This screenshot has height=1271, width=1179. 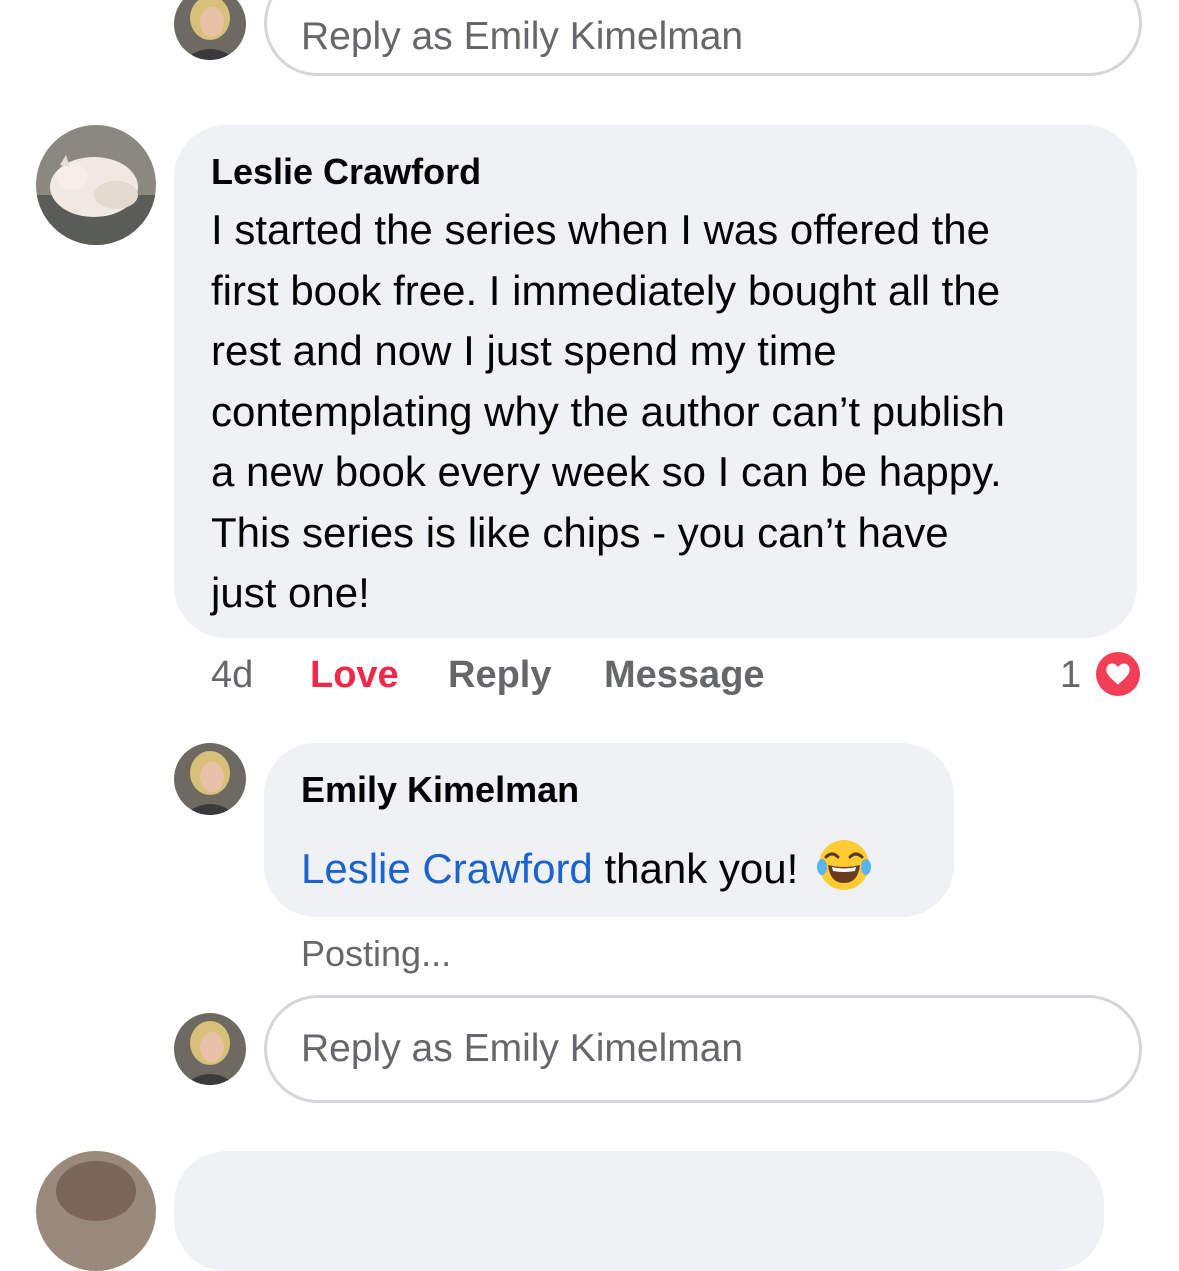 What do you see at coordinates (290, 592) in the screenshot?
I see `comment-line: just one!` at bounding box center [290, 592].